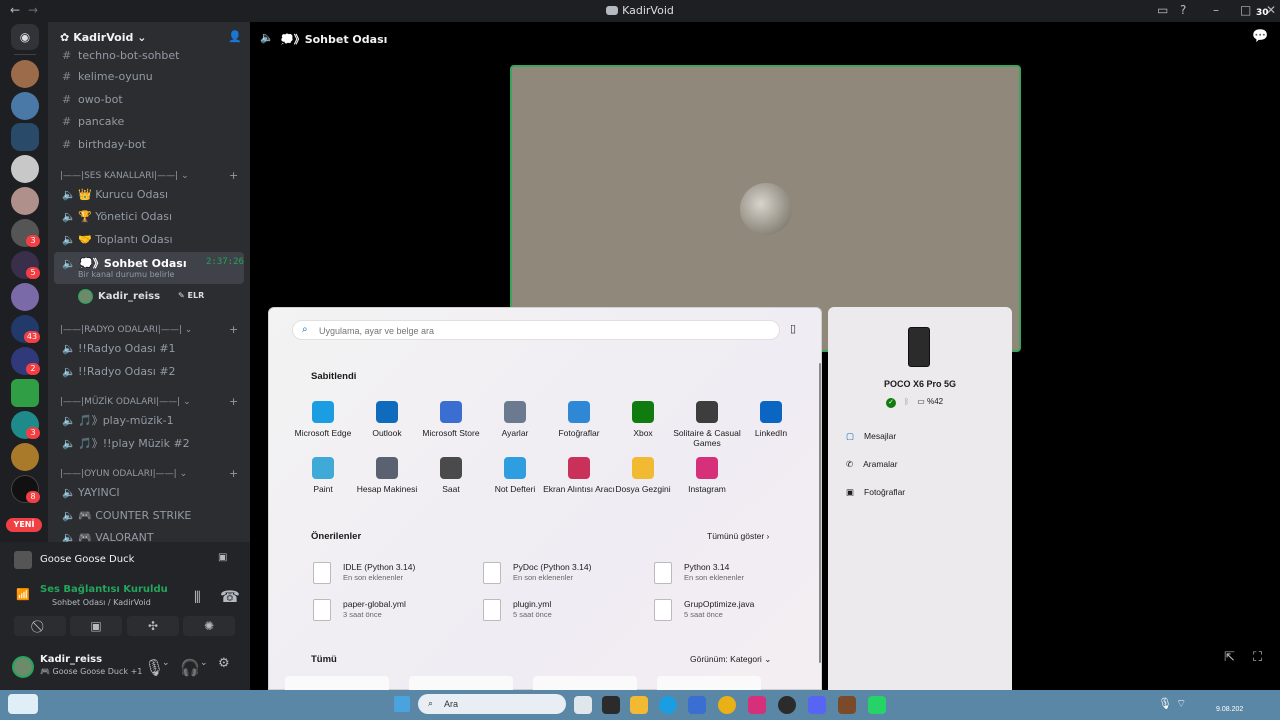 The image size is (1280, 720). Describe the element at coordinates (1162, 10) in the screenshot. I see `inbox-icon: ▭` at that location.